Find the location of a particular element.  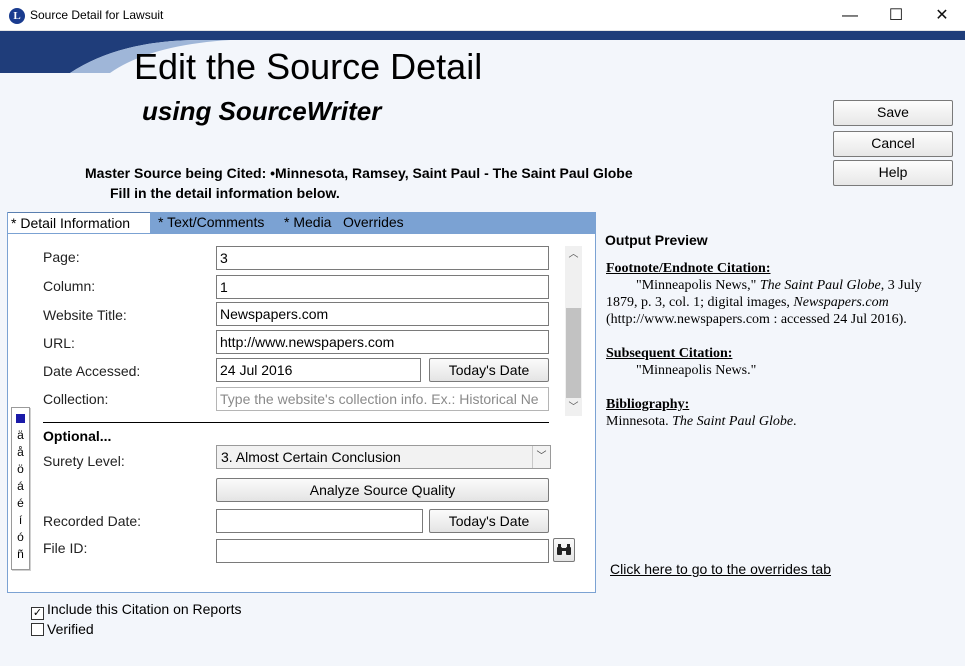

form-scrollbar: ︿ ﹀ is located at coordinates (573, 331).